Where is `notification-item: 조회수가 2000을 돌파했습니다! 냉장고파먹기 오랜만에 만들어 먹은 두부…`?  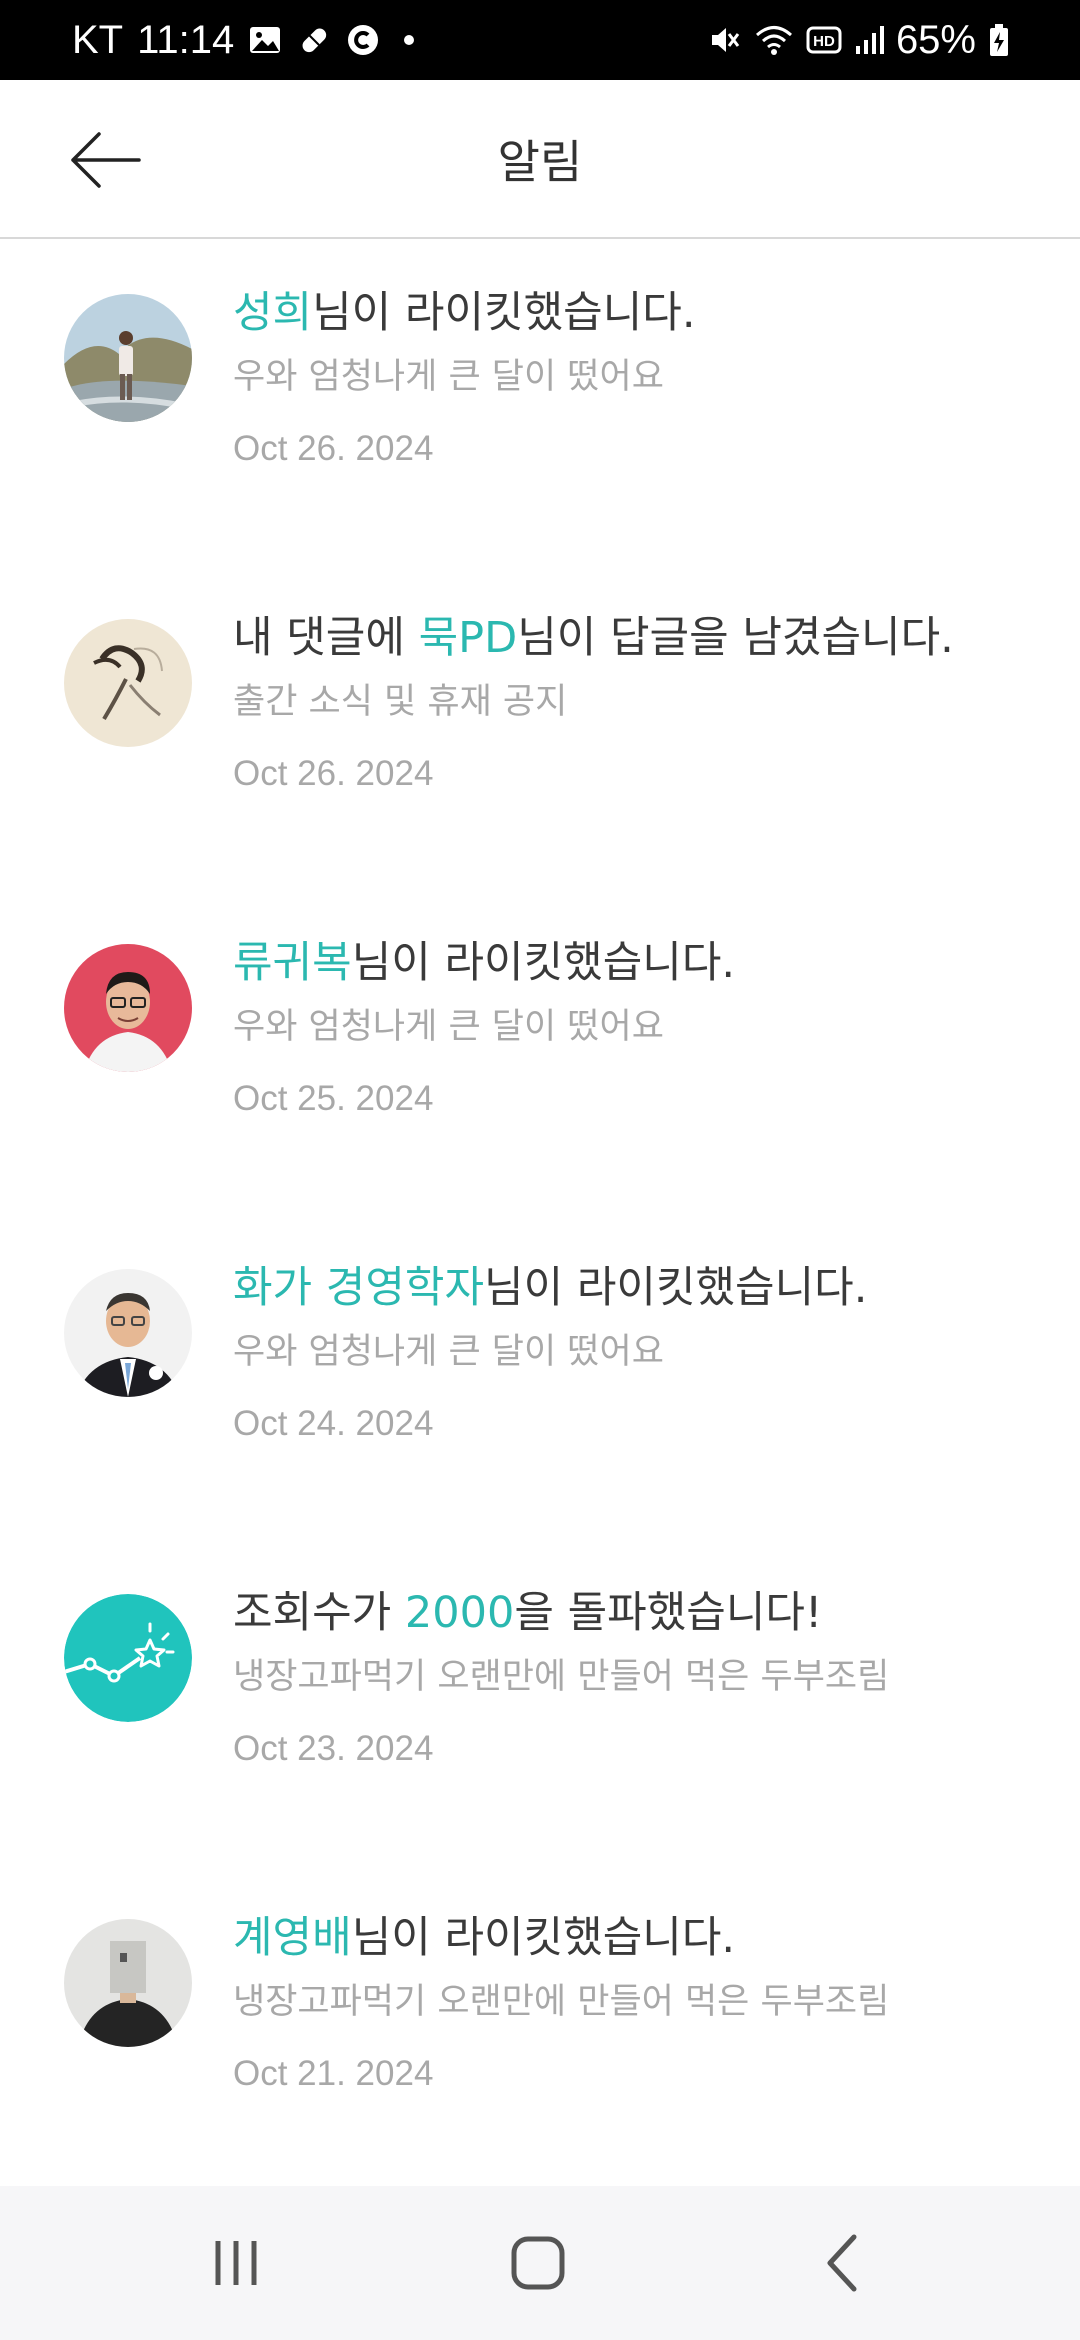
notification-item: 조회수가 2000을 돌파했습니다! 냉장고파먹기 오랜만에 만들어 먹은 두부… is located at coordinates (540, 1702).